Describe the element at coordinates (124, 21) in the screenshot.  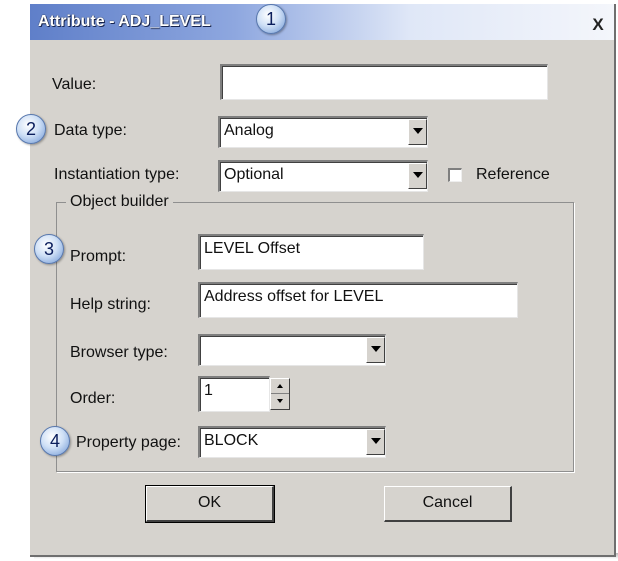
I see `window-title: Attribute - ADJ_LEVEL` at that location.